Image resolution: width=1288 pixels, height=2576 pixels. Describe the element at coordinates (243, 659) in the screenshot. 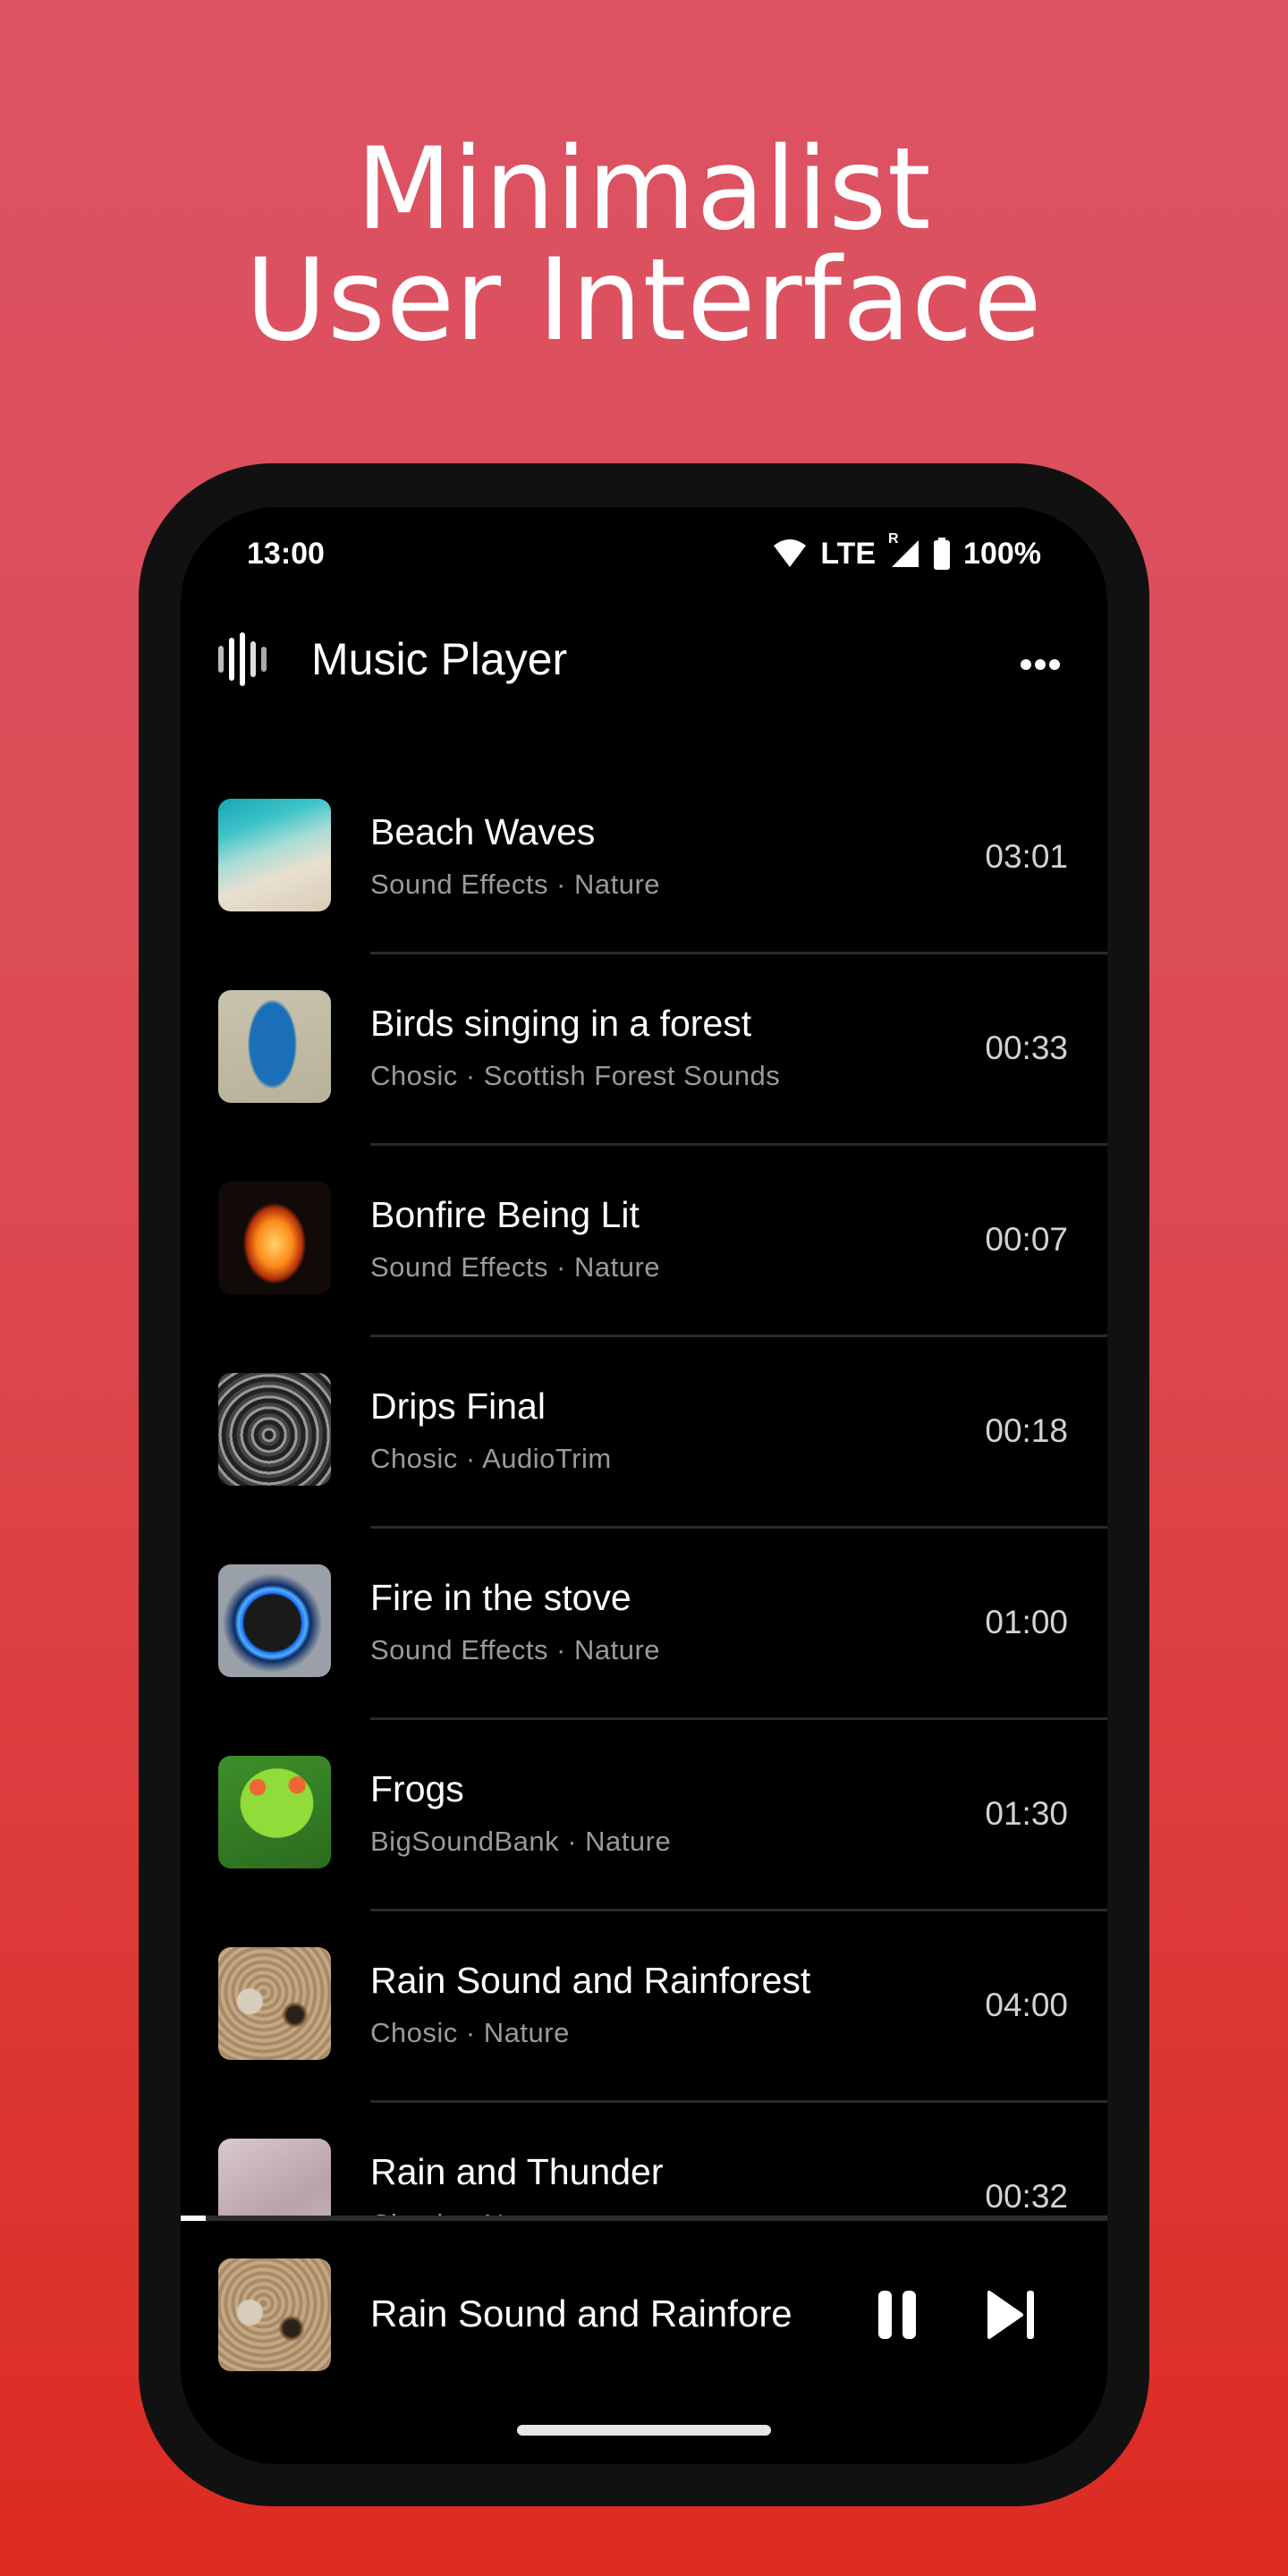

I see `waveform-icon` at that location.